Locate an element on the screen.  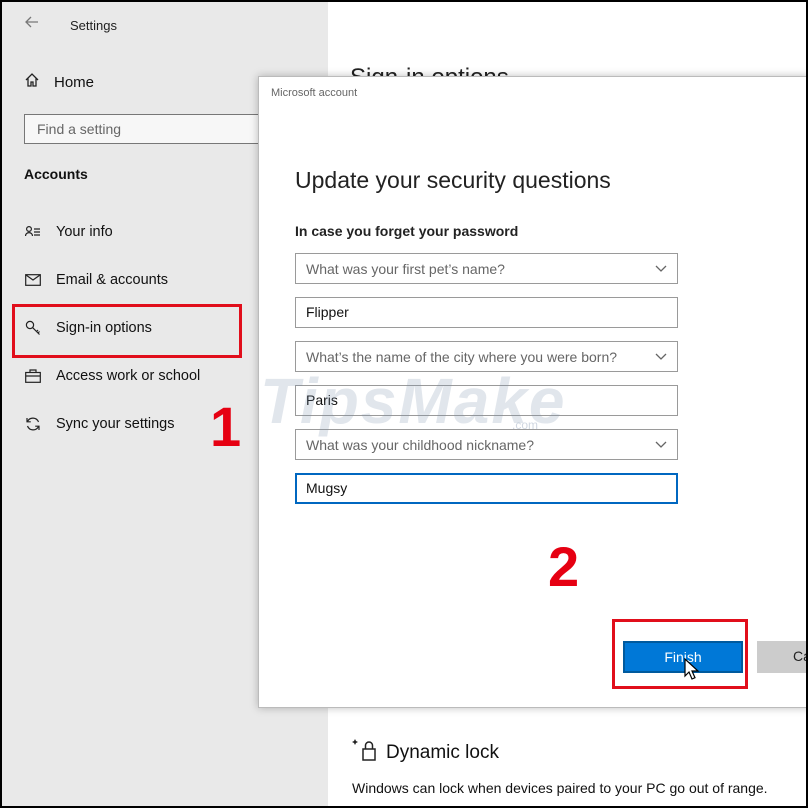
sidebar-item-sync-settings: Sync your settings is located at coordinates (99, 424).